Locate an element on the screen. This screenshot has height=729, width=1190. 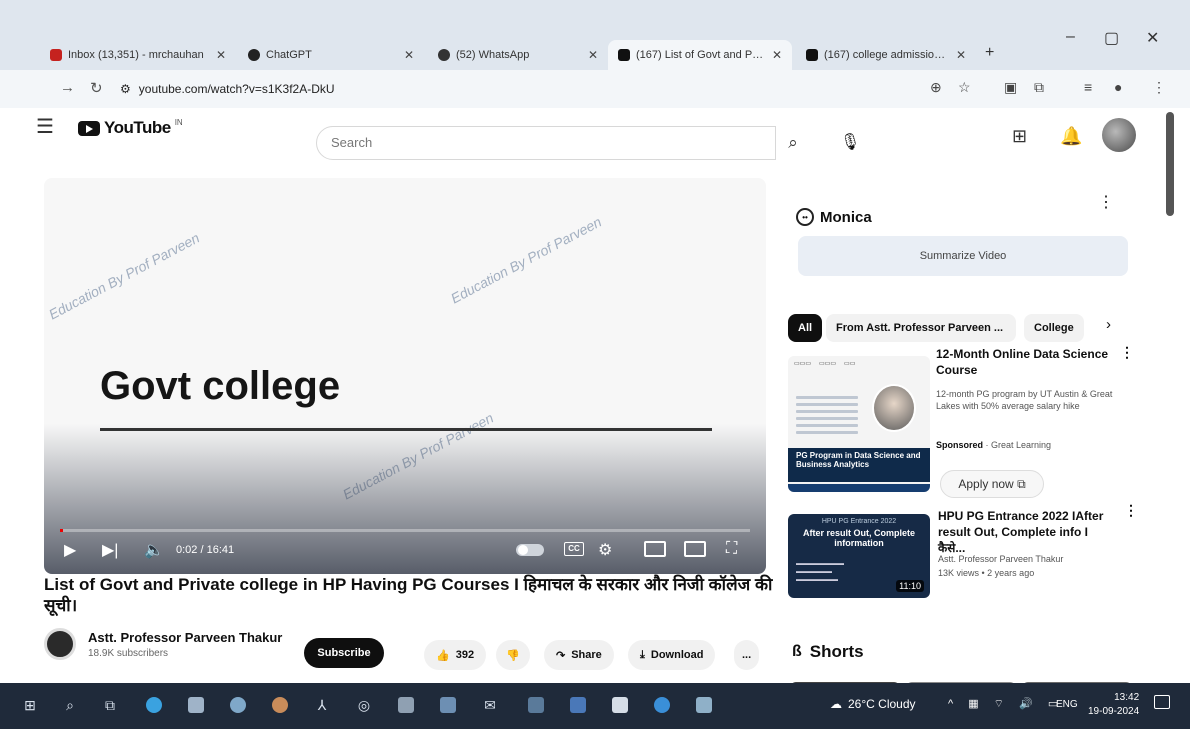
tab-chatgpt: ChatGPT ✕ is located at coordinates (331, 55).